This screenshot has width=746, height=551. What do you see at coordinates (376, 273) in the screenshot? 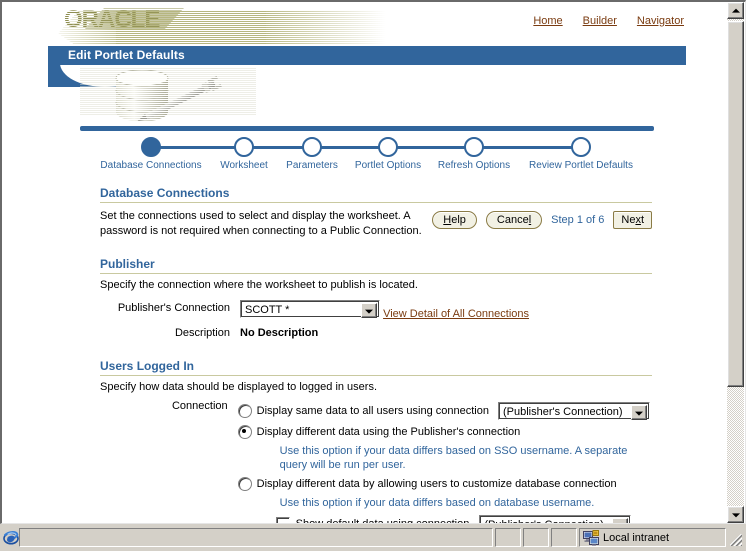
I see `publisher-divider` at bounding box center [376, 273].